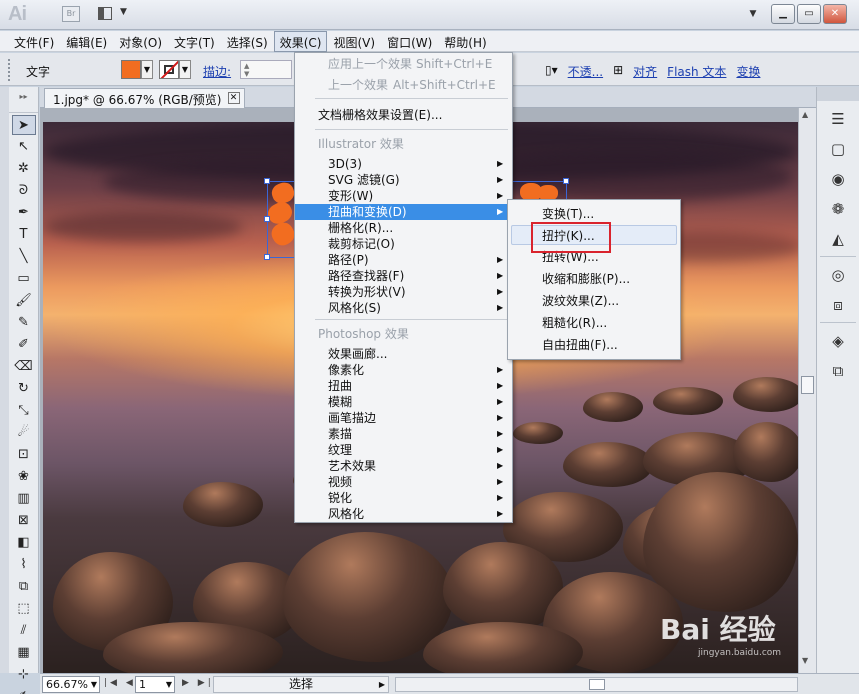 The width and height of the screenshot is (859, 694). What do you see at coordinates (24, 235) in the screenshot?
I see `type-tool-icon: T` at bounding box center [24, 235].